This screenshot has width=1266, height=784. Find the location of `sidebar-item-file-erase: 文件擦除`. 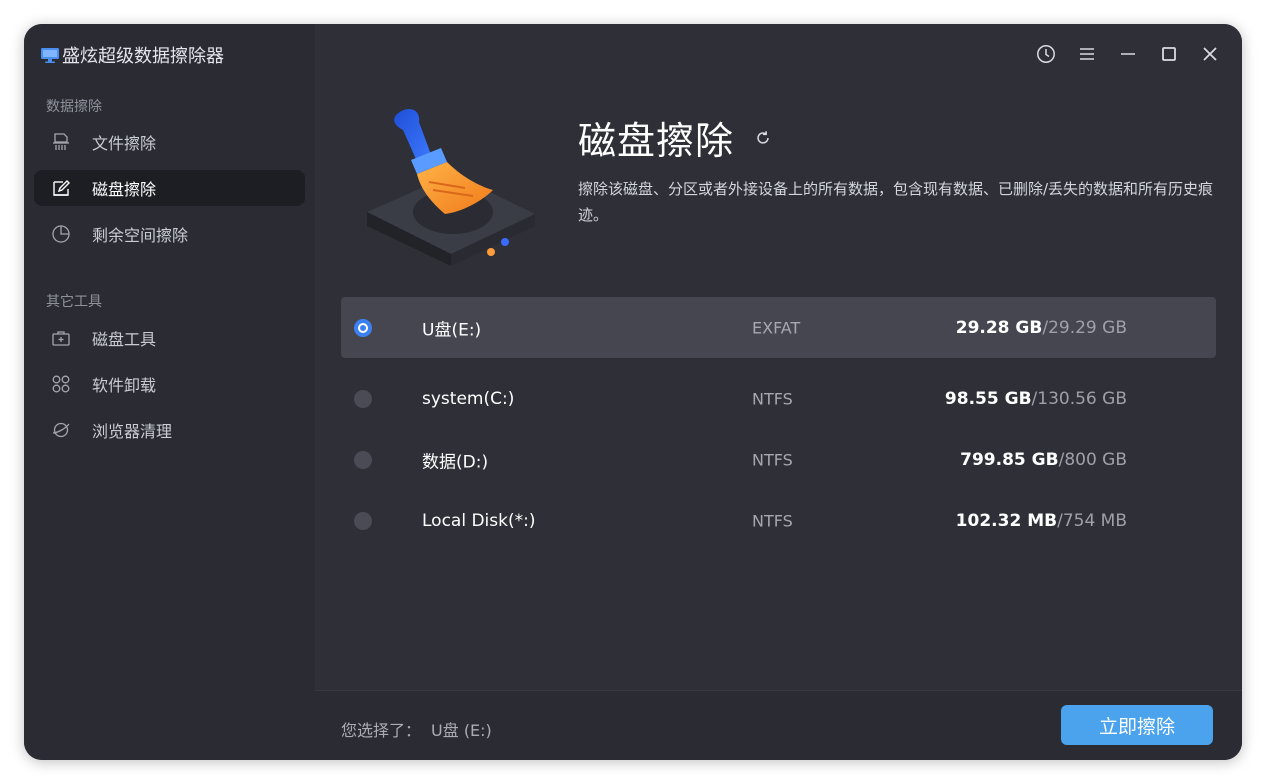

sidebar-item-file-erase: 文件擦除 is located at coordinates (169, 142).